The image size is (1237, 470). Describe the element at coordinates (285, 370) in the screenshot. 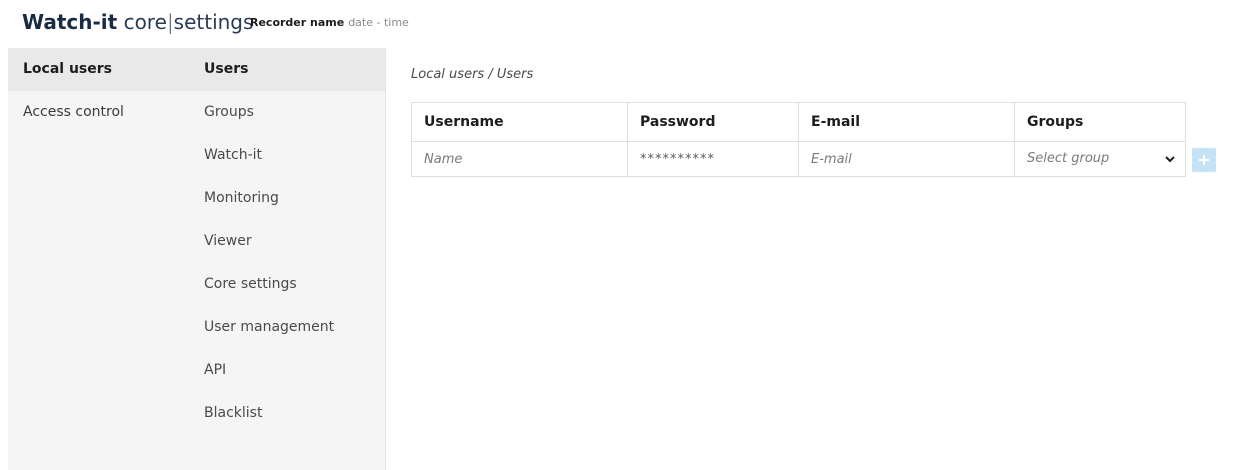

I see `subnav-item-api: API` at that location.